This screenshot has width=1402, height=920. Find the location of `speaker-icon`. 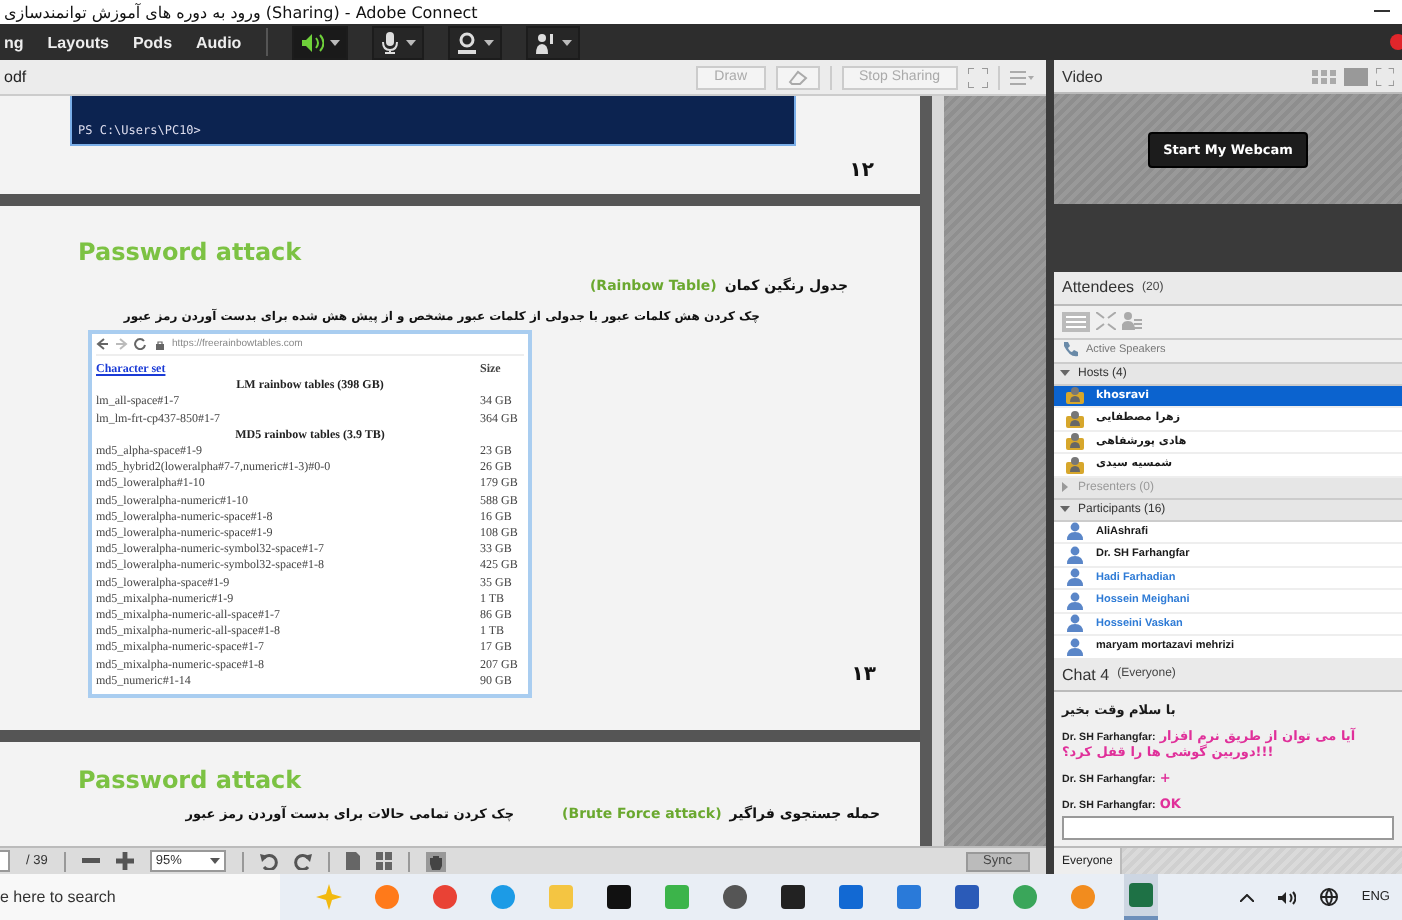

speaker-icon is located at coordinates (1286, 897).